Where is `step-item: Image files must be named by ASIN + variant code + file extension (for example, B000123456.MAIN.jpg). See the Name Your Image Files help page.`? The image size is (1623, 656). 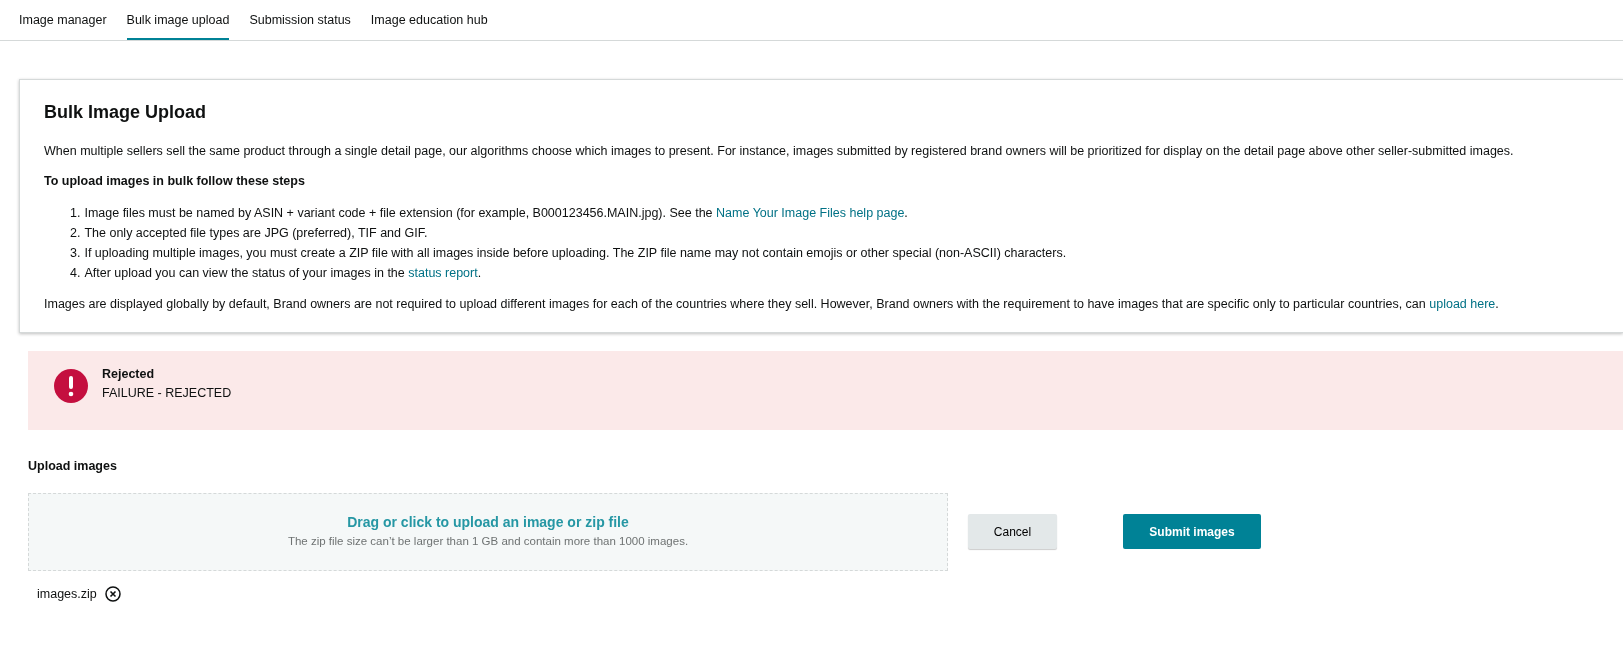
step-item: Image files must be named by ASIN + variant code + file extension (for example, B000123456.MAIN.jpg). See the Name Your Image Files help page. is located at coordinates (496, 214).